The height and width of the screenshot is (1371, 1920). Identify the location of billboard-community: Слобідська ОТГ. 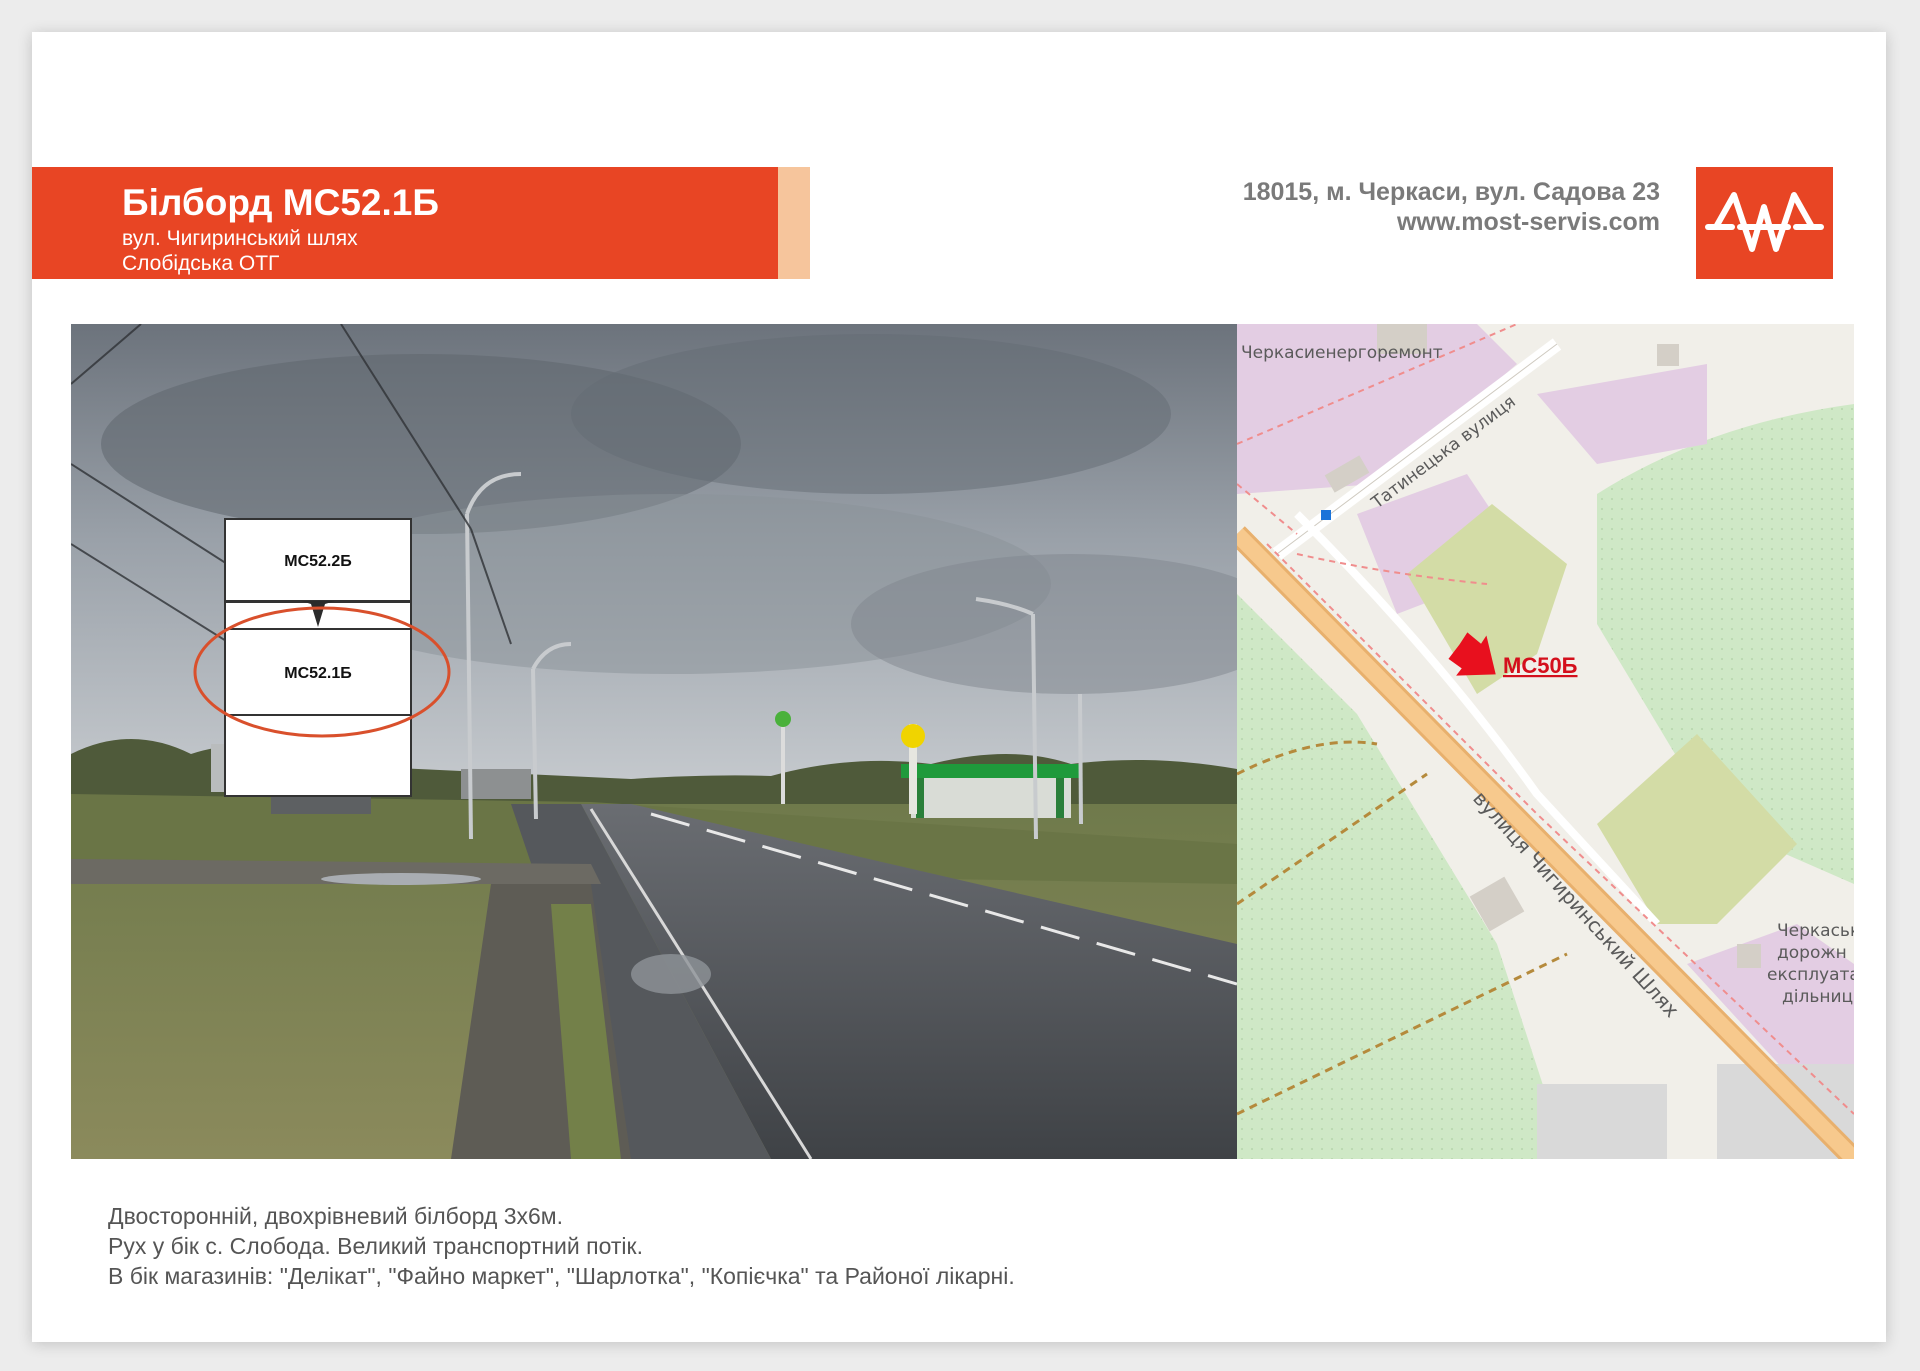
(201, 263).